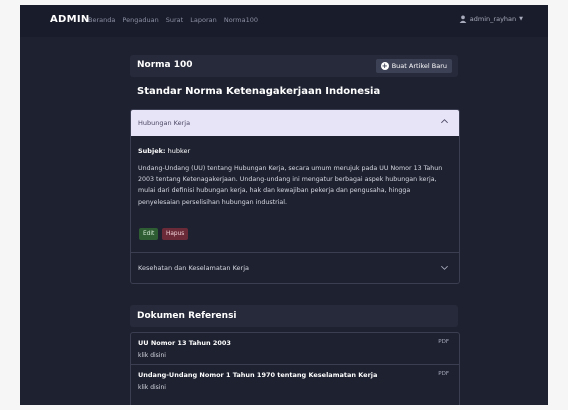 The width and height of the screenshot is (568, 410). I want to click on delete-button: Hapus, so click(175, 234).